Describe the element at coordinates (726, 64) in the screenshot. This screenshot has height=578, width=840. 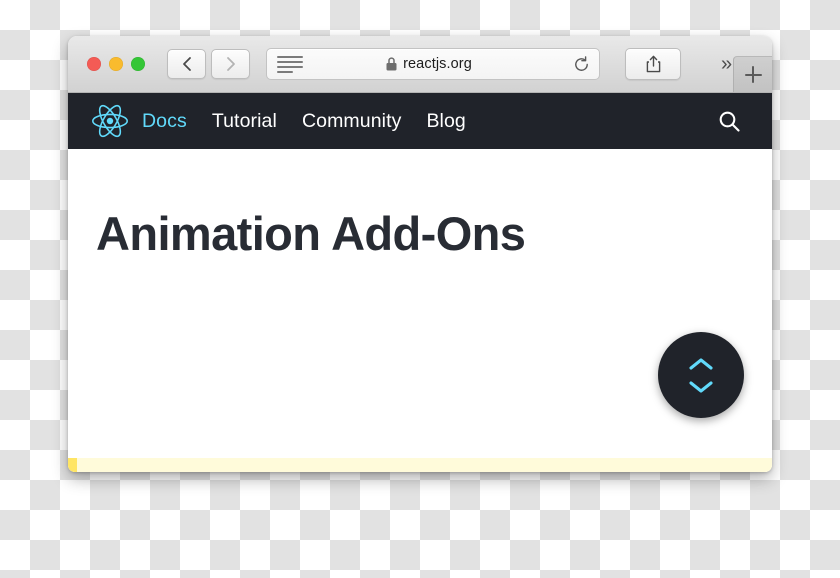
I see `more-toolbar-items-button: »` at that location.